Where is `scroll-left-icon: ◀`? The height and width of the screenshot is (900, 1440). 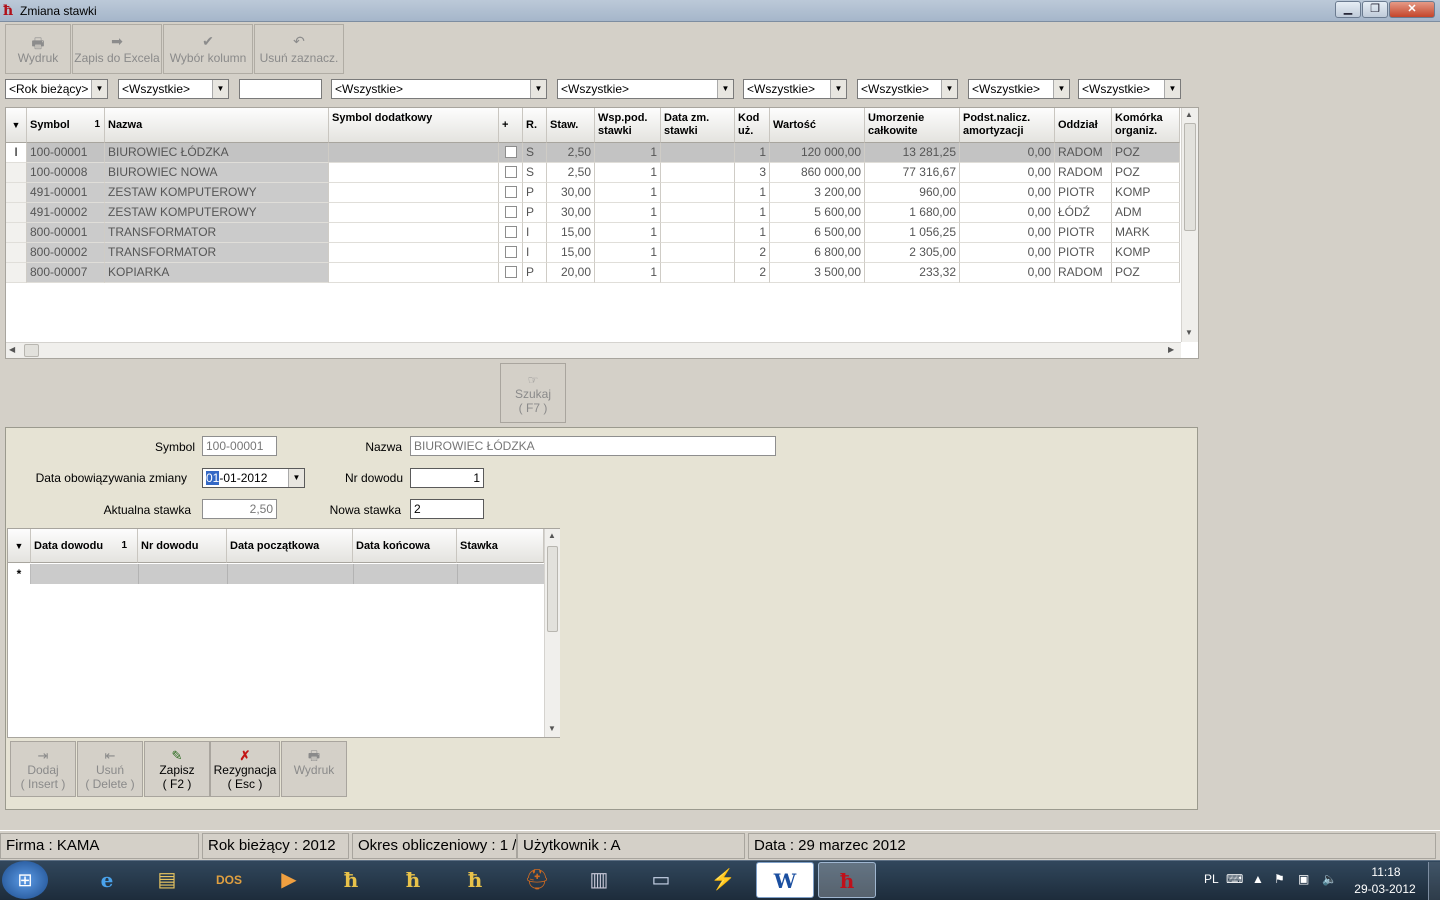
scroll-left-icon: ◀ is located at coordinates (12, 349).